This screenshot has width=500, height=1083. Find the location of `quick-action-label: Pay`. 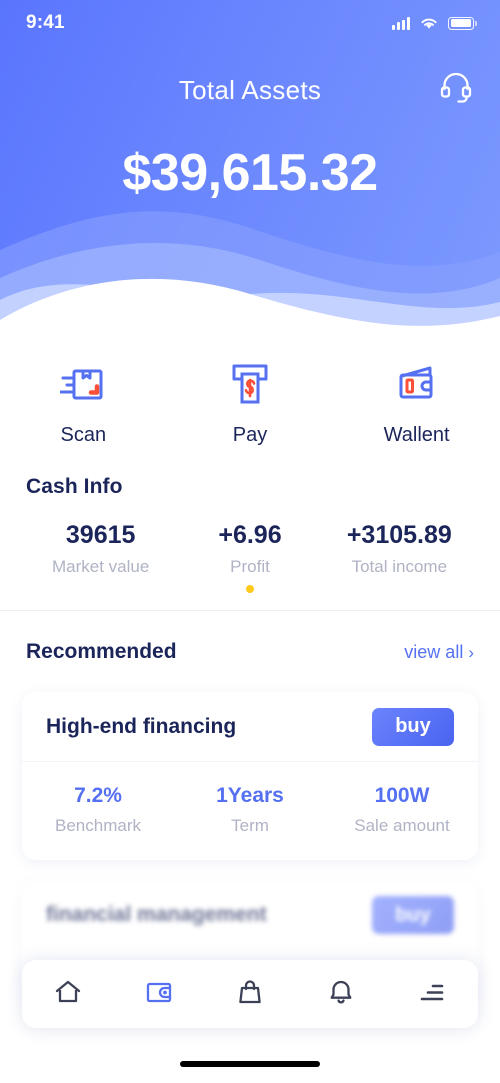

quick-action-label: Pay is located at coordinates (250, 435).